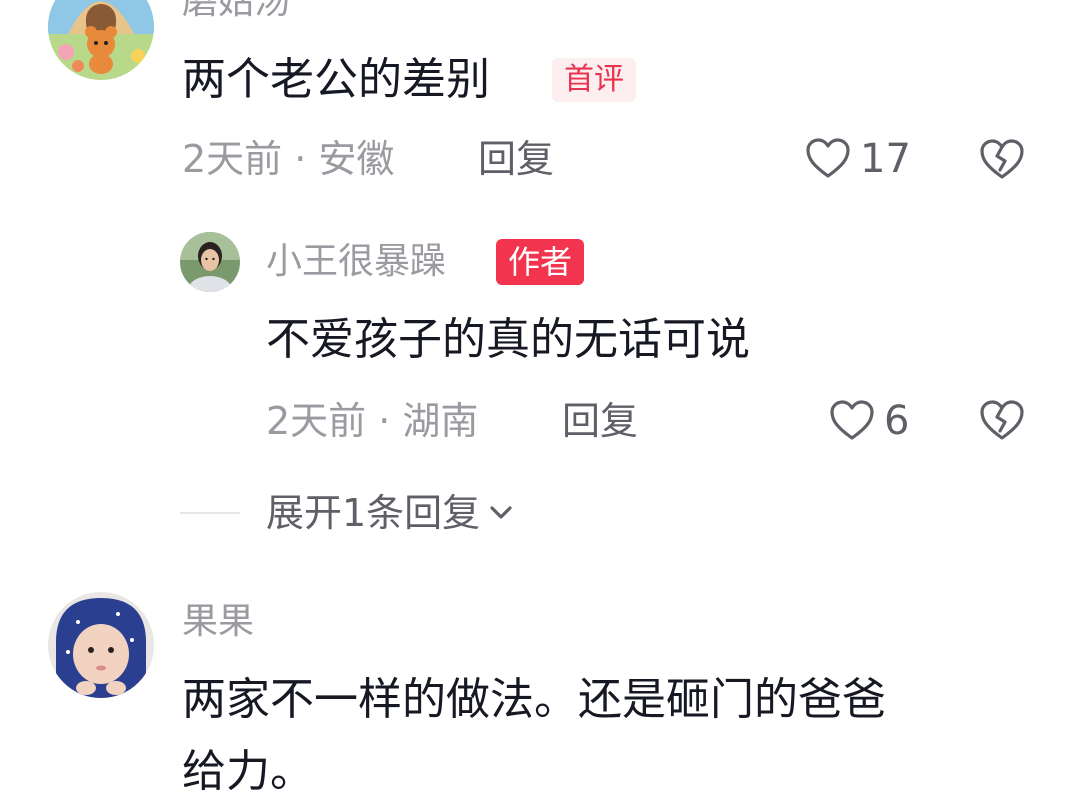 This screenshot has height=811, width=1082. I want to click on comment1-like-count: 17, so click(885, 159).